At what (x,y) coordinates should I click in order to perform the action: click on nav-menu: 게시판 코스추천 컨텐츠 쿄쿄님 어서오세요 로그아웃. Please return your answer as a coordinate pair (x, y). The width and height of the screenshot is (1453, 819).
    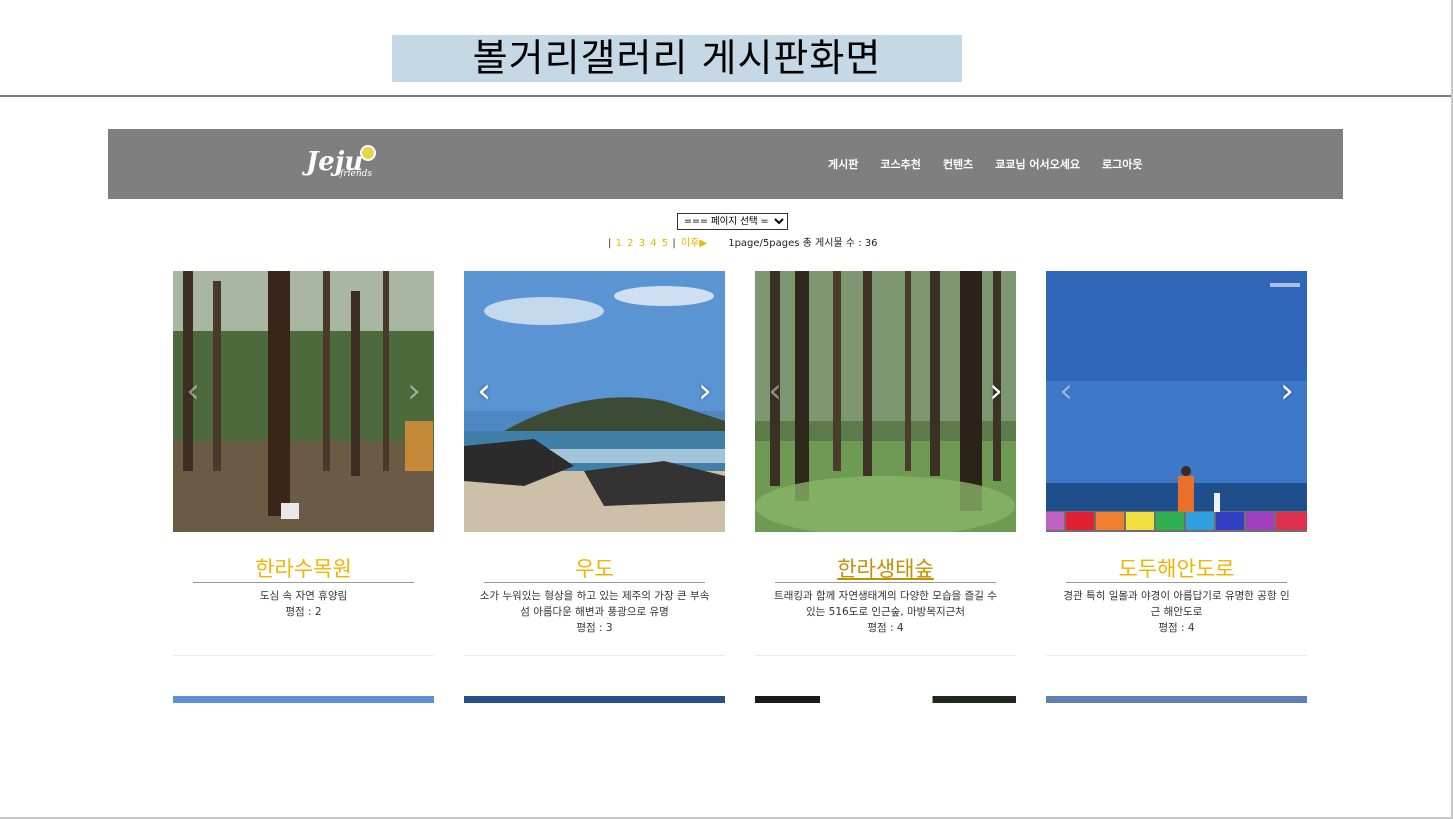
    Looking at the image, I should click on (996, 164).